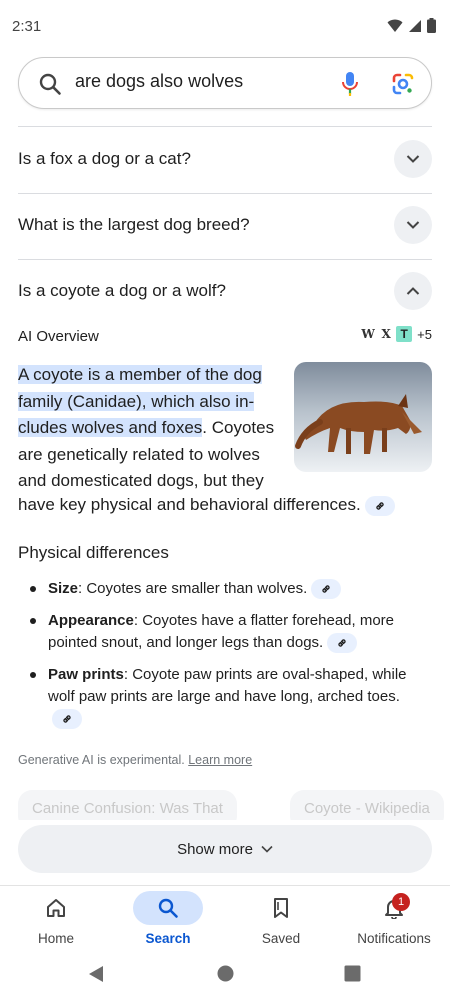  I want to click on source-card: Canine Confusion: Was That, so click(127, 805).